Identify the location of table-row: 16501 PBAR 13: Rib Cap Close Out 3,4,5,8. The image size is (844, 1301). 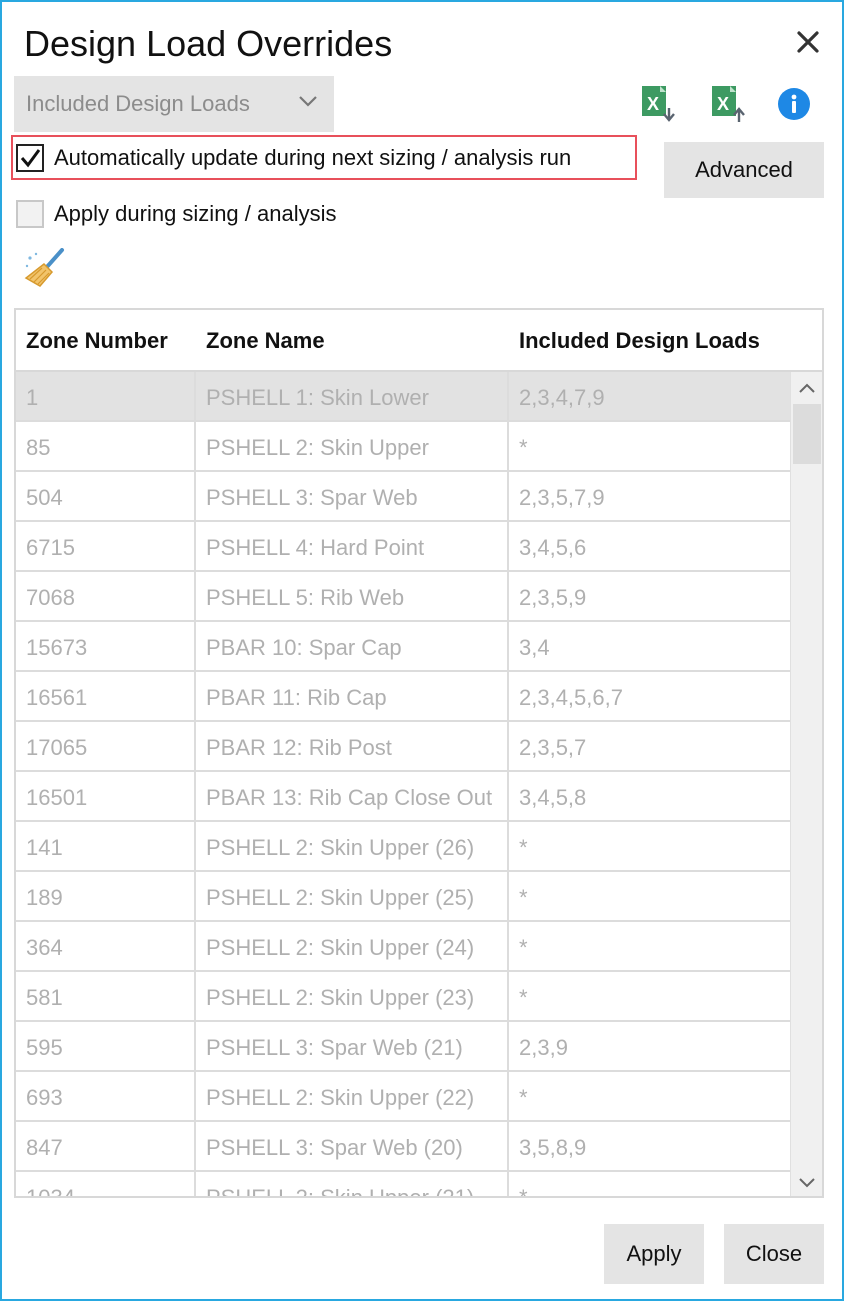
(403, 797).